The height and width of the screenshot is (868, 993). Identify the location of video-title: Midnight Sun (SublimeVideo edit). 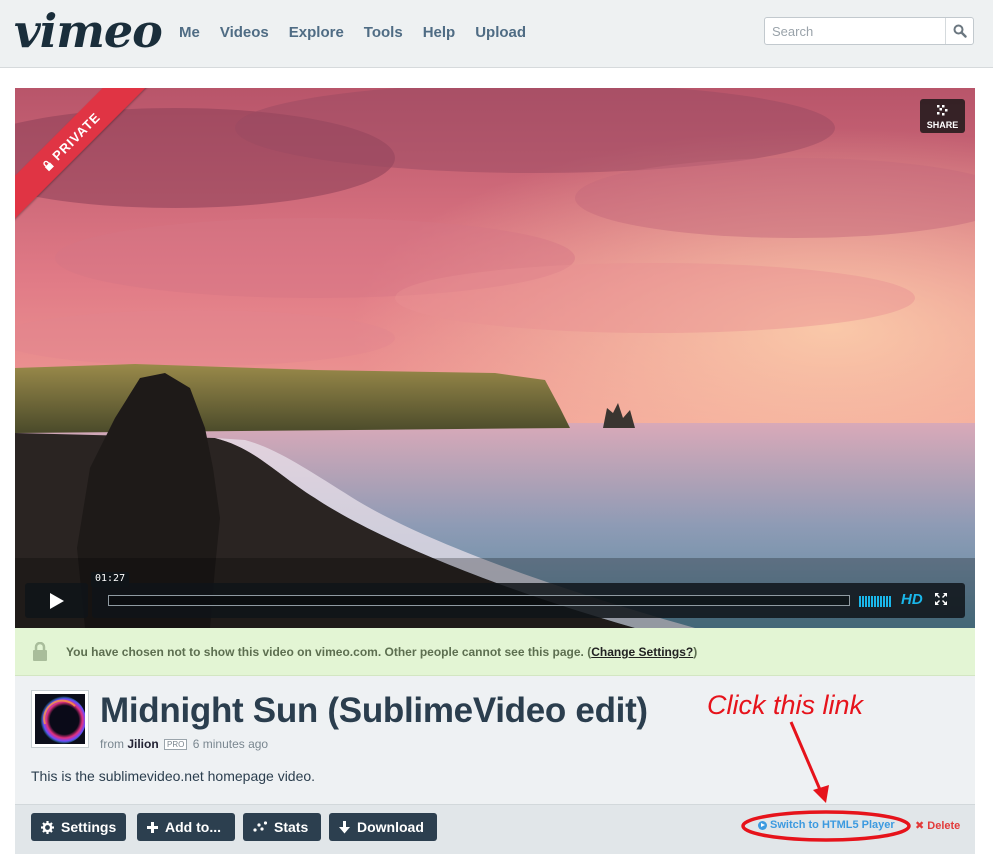
(374, 710).